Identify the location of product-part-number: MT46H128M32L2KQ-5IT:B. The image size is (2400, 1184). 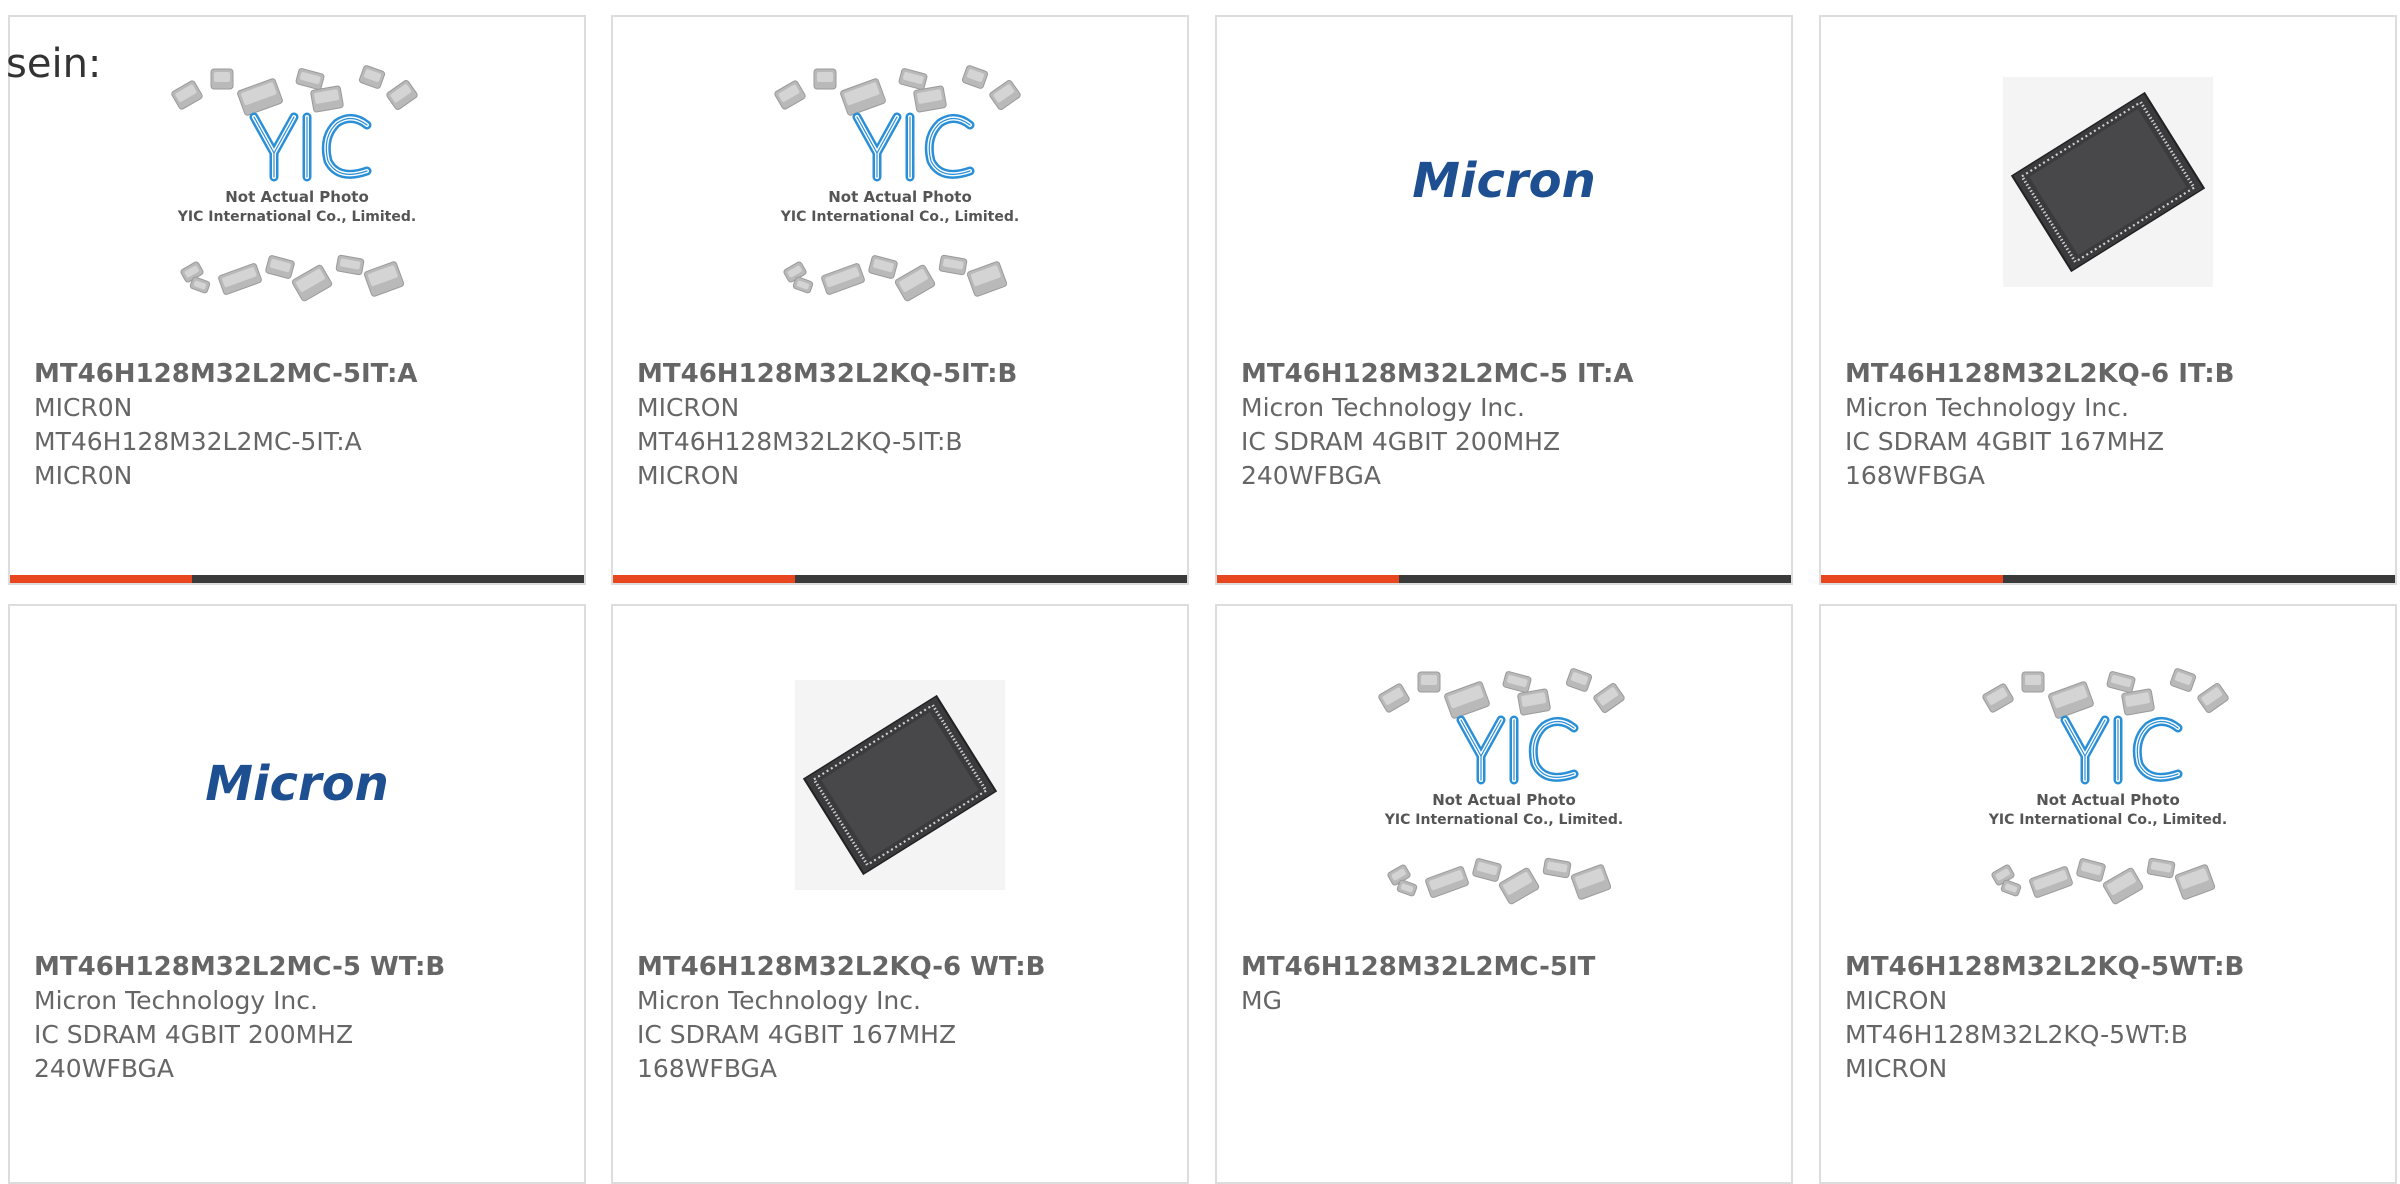
(903, 374).